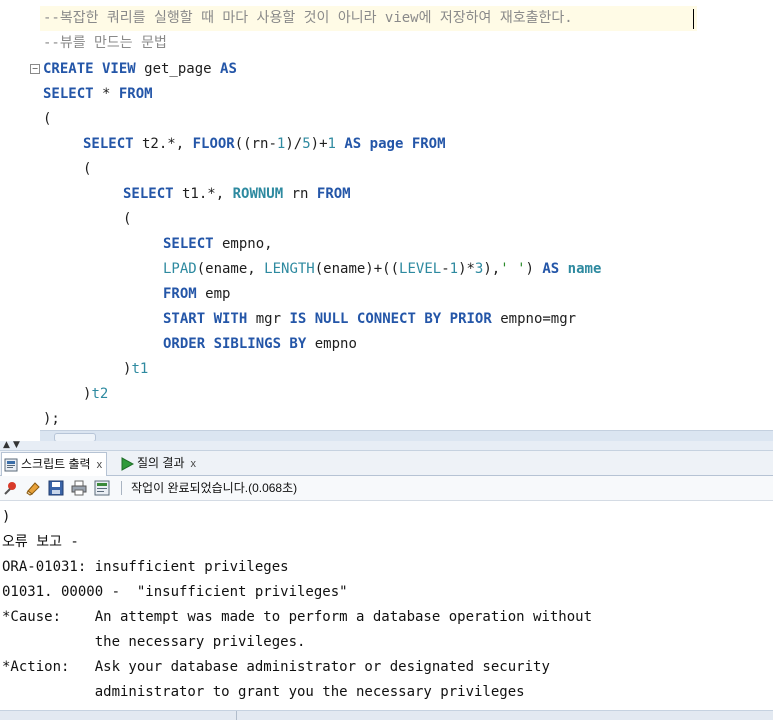  I want to click on code-line-from-emp: FROM emp, so click(196, 294).